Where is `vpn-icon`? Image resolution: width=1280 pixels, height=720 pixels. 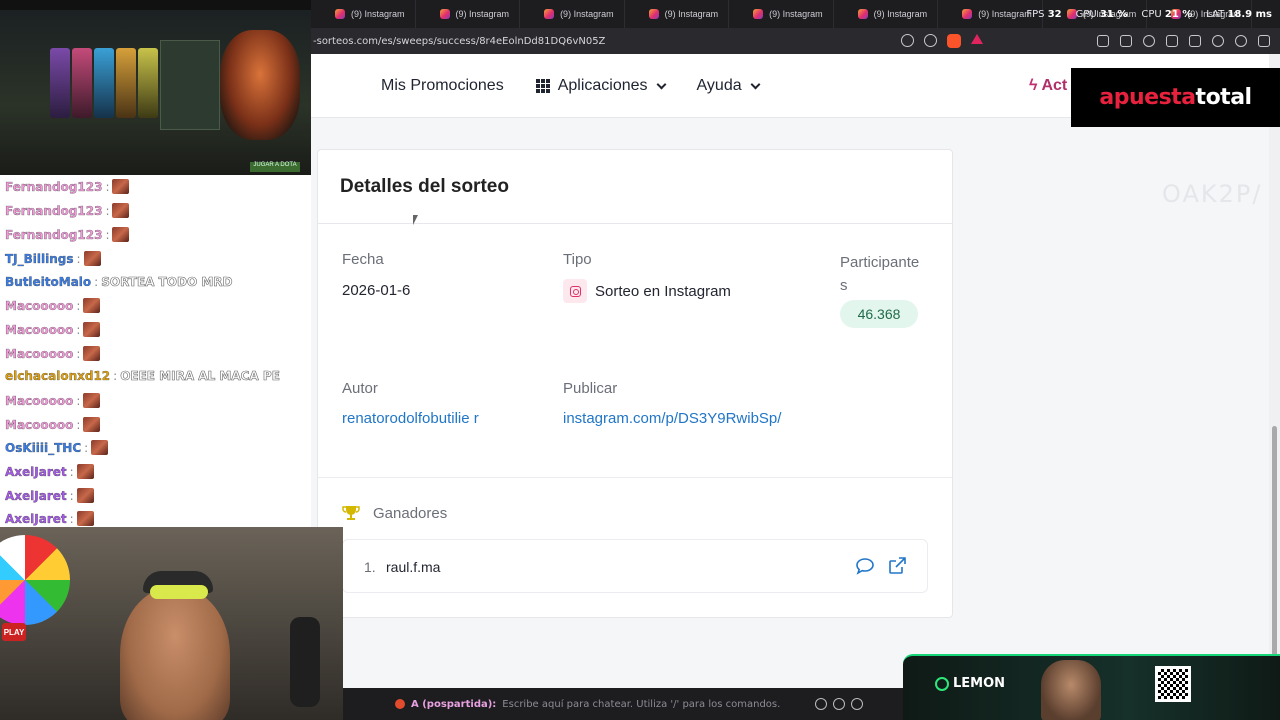 vpn-icon is located at coordinates (1241, 41).